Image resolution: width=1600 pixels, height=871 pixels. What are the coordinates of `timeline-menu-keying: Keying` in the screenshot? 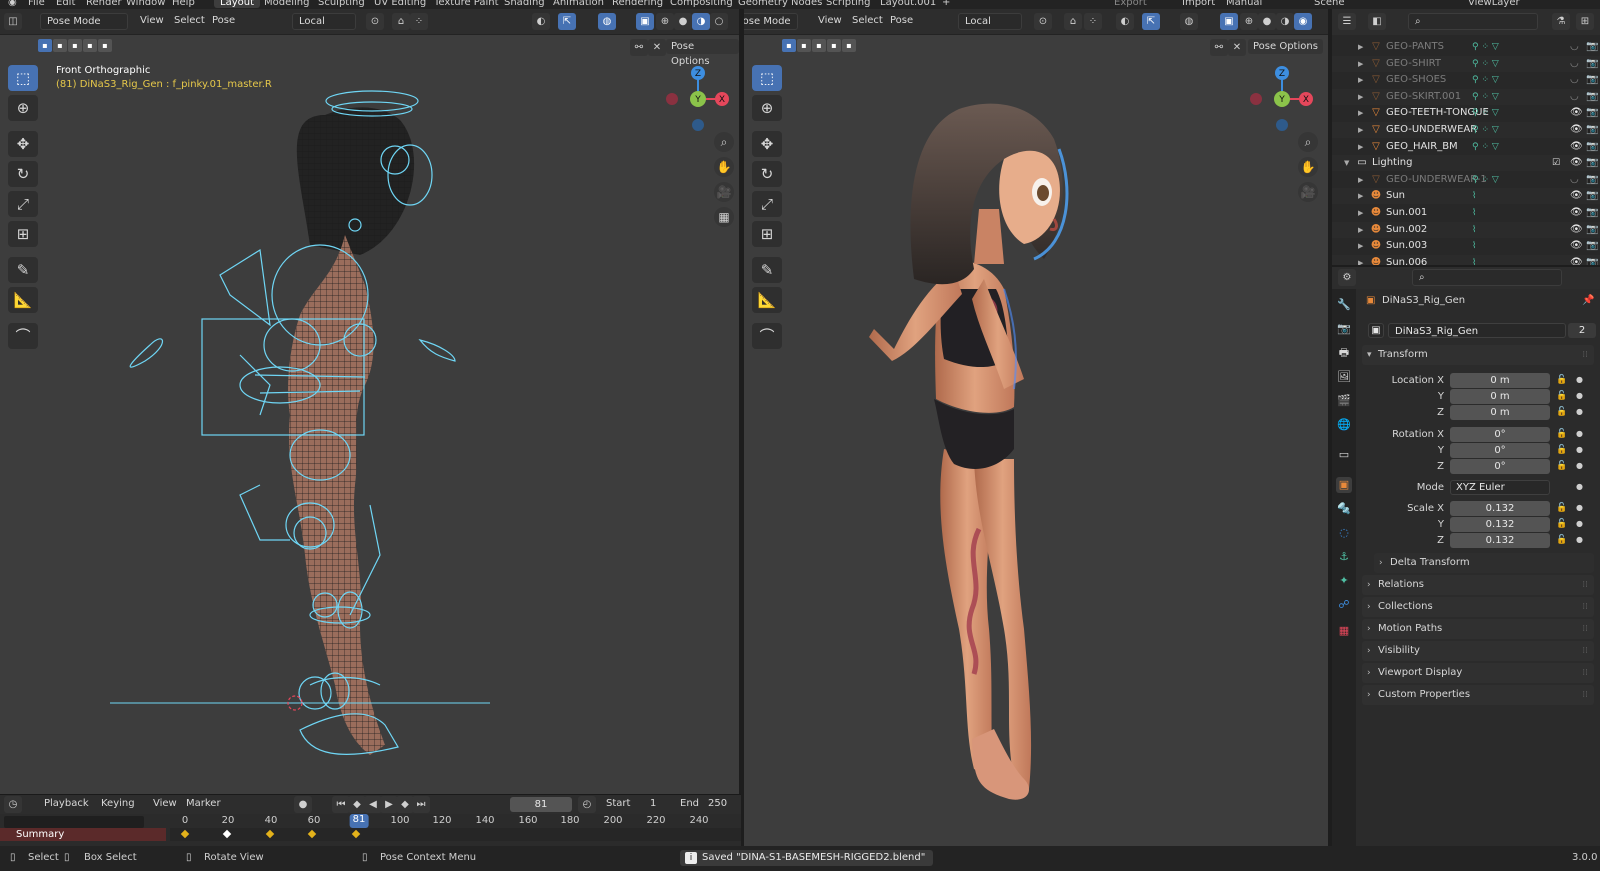 It's located at (118, 803).